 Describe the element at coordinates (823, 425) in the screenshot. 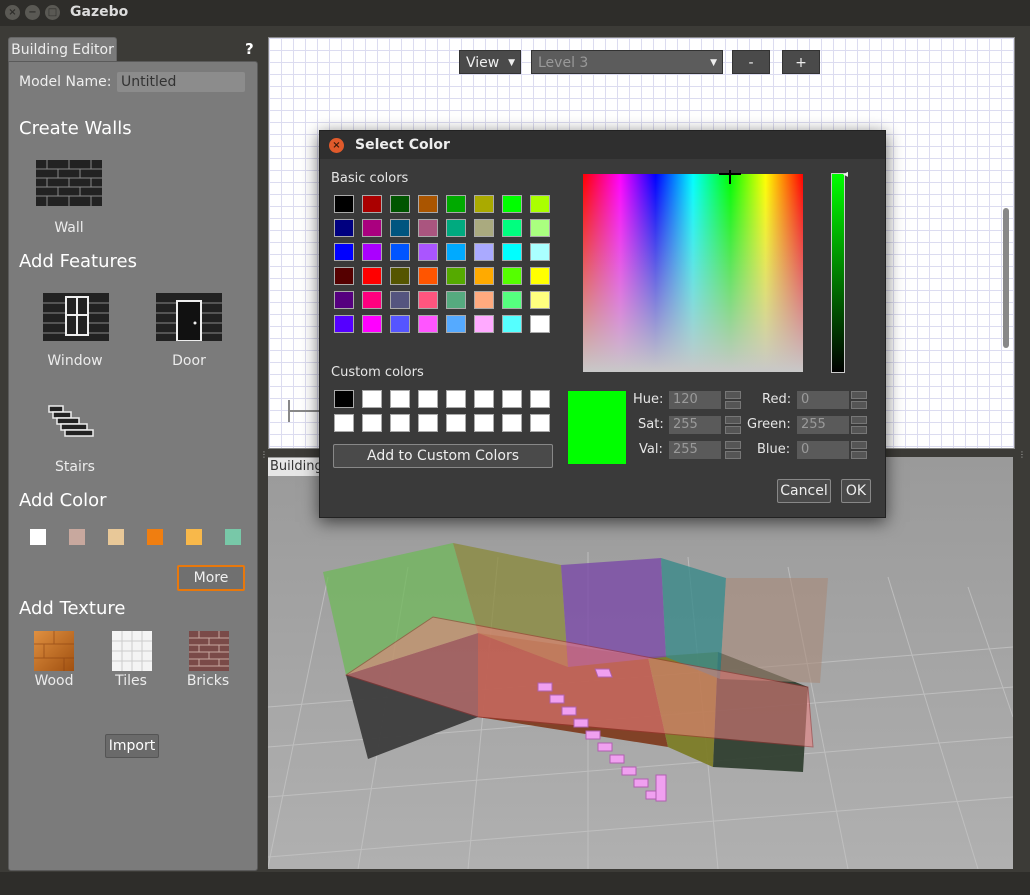

I see `green-spinbox: 255` at that location.